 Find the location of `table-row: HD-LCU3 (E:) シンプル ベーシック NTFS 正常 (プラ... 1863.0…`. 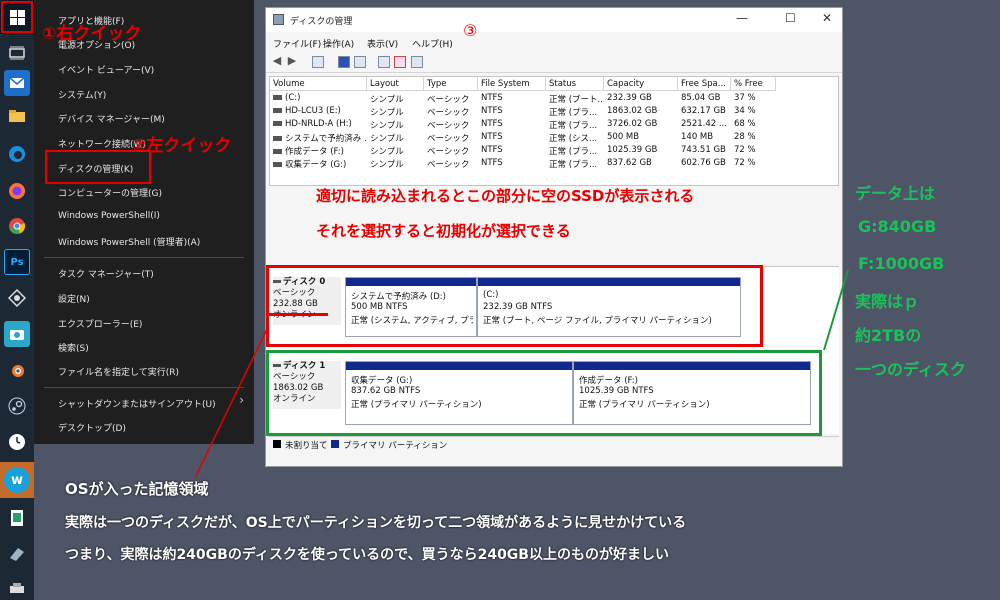

table-row: HD-LCU3 (E:) シンプル ベーシック NTFS 正常 (プラ... 1863.0… is located at coordinates (523, 111).